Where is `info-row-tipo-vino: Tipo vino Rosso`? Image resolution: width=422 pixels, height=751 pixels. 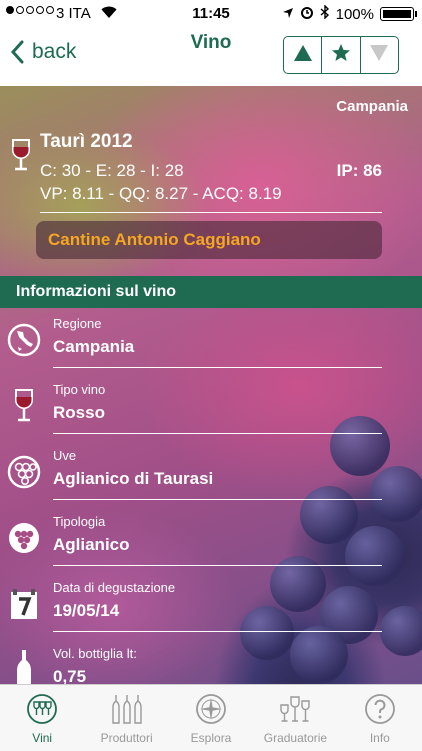
info-row-tipo-vino: Tipo vino Rosso is located at coordinates (211, 409).